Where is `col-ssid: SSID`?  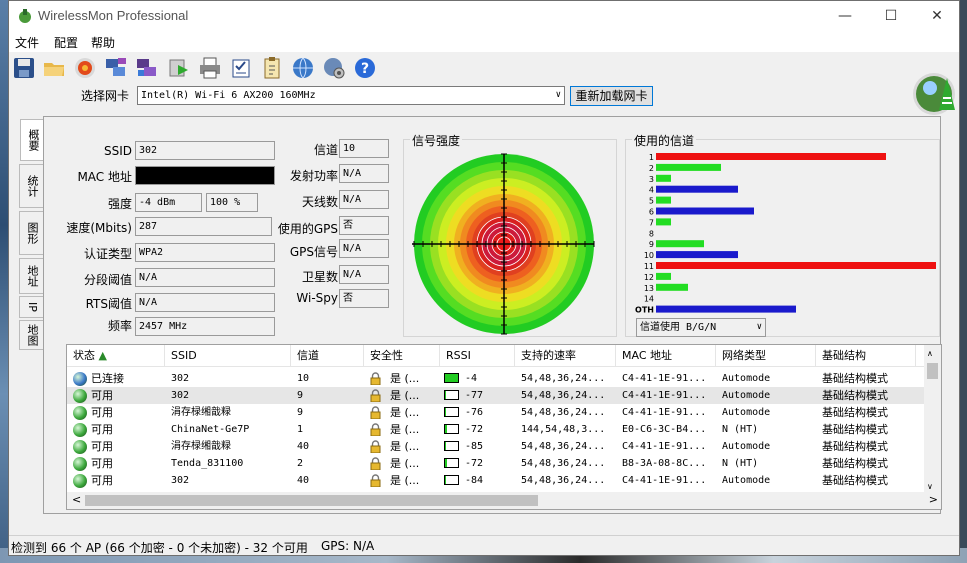
col-ssid: SSID is located at coordinates (228, 356).